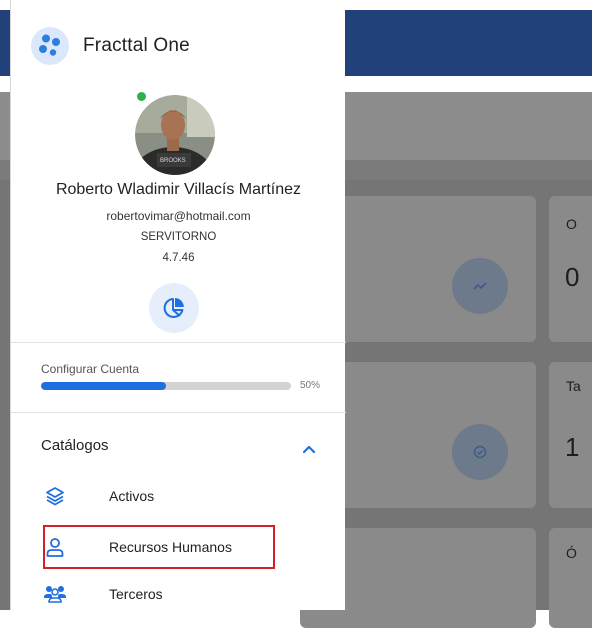 This screenshot has width=592, height=628. What do you see at coordinates (571, 553) in the screenshot?
I see `card-title: Ó` at bounding box center [571, 553].